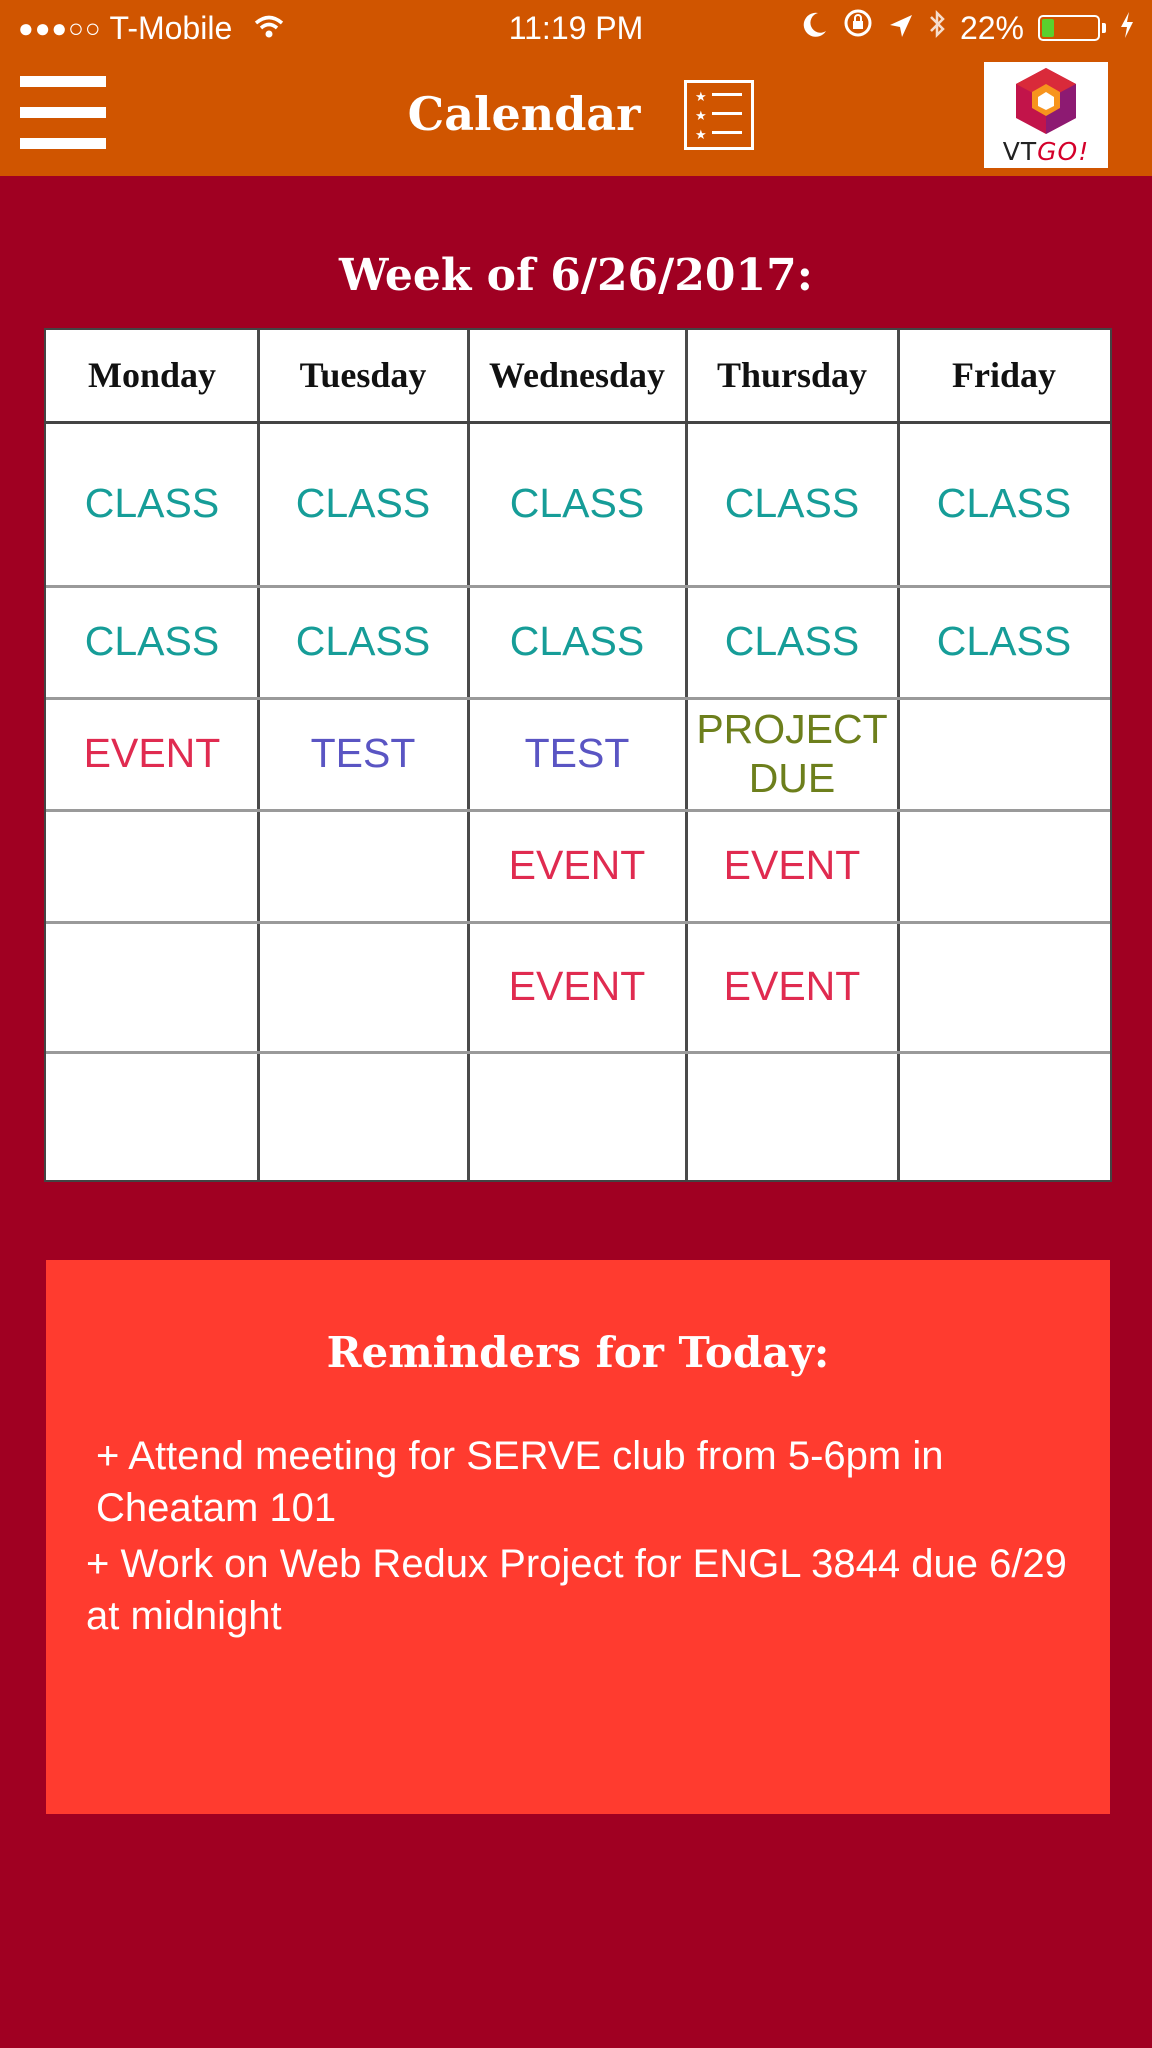 The image size is (1152, 2048). What do you see at coordinates (1127, 28) in the screenshot?
I see `charging-bolt-icon` at bounding box center [1127, 28].